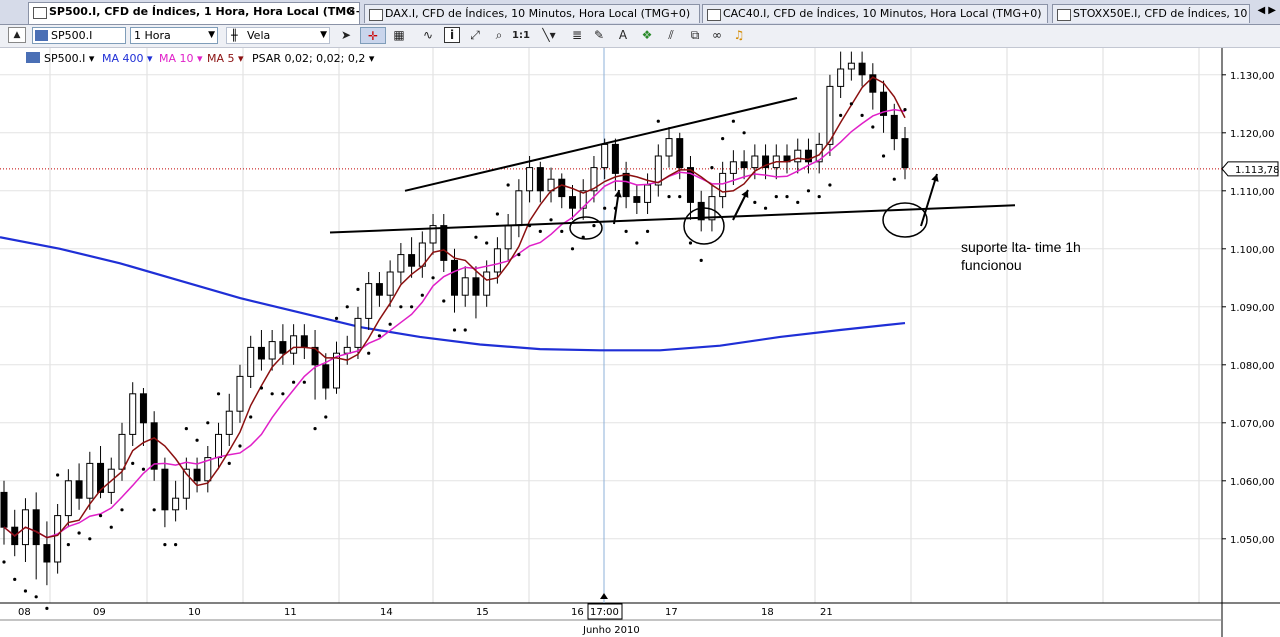  Describe the element at coordinates (1252, 424) in the screenshot. I see `y-tick-label-6: 1.070,00` at that location.